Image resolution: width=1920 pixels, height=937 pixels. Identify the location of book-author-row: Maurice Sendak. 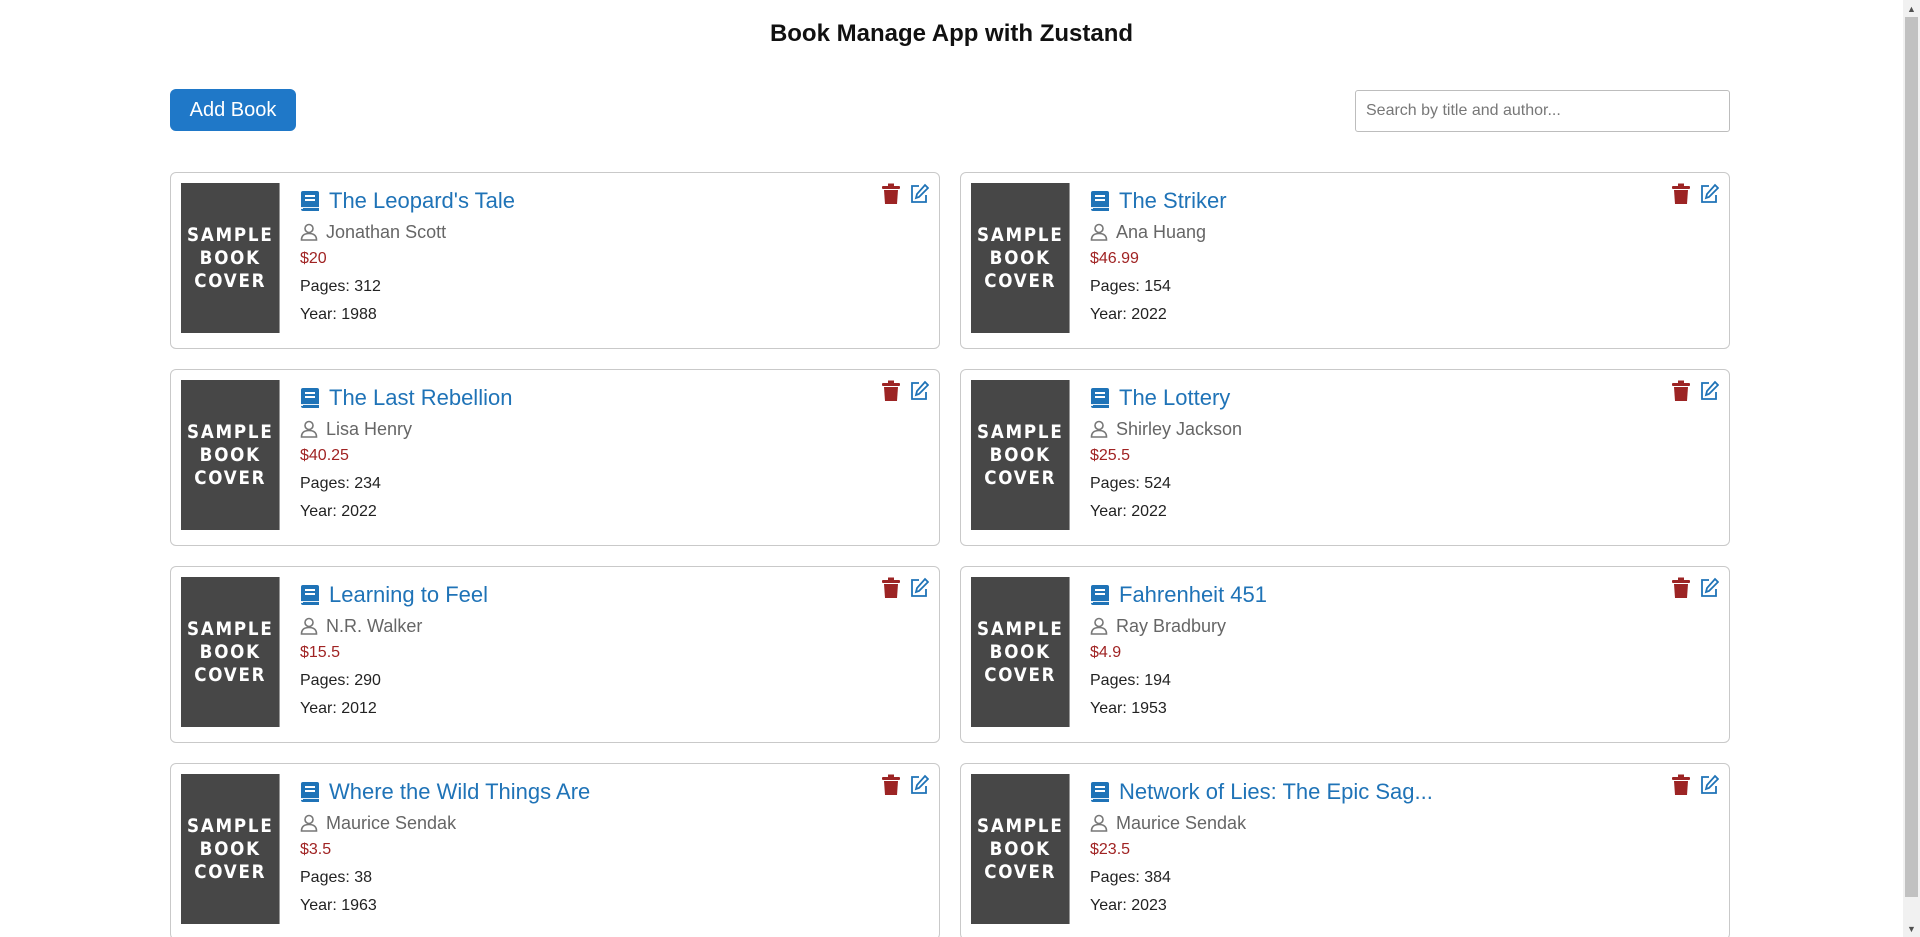
(1261, 823).